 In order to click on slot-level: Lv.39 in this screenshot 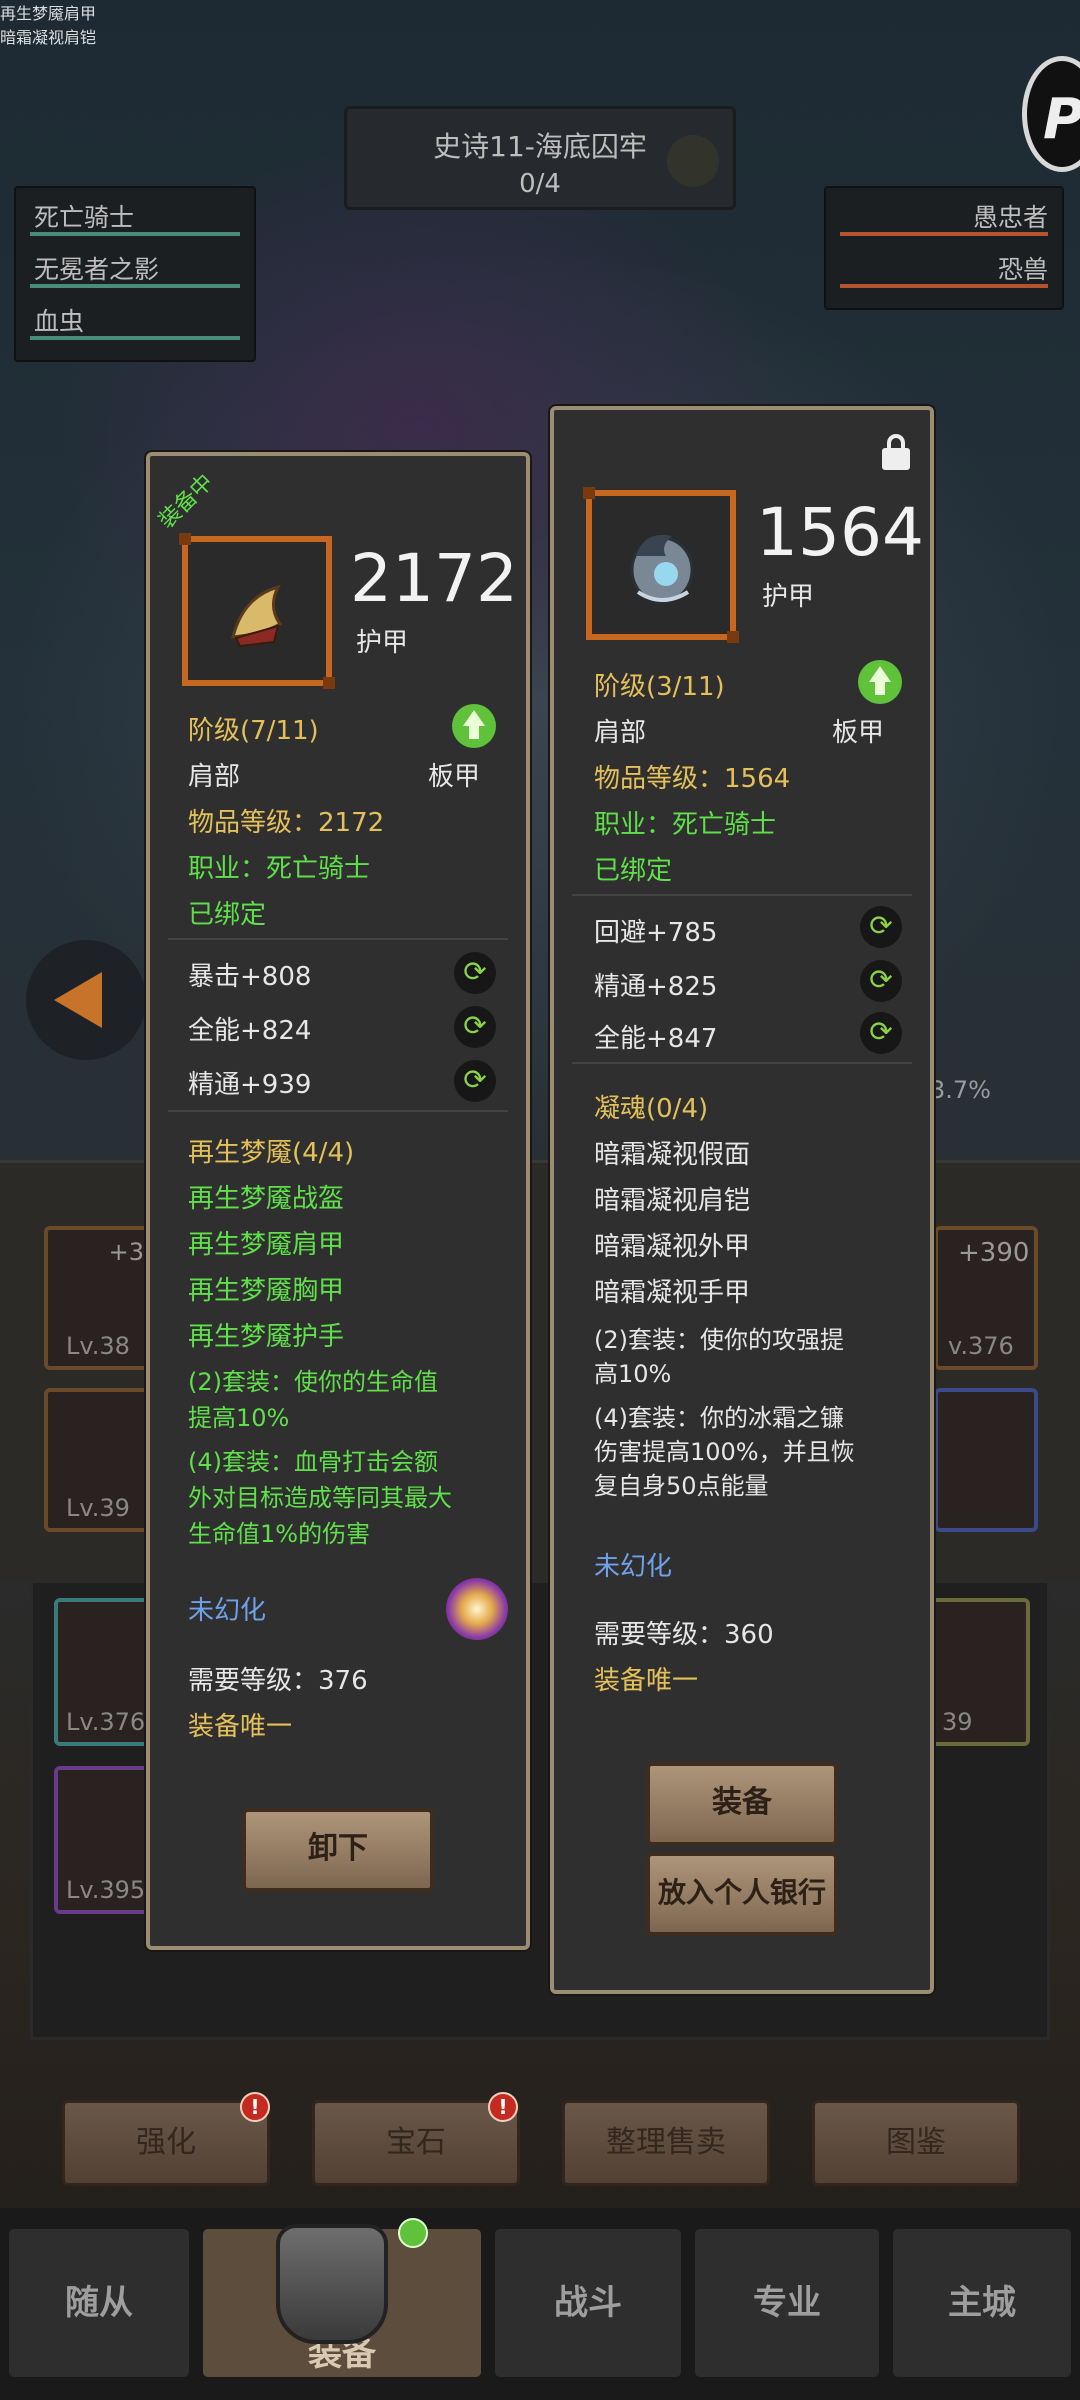, I will do `click(98, 1508)`.